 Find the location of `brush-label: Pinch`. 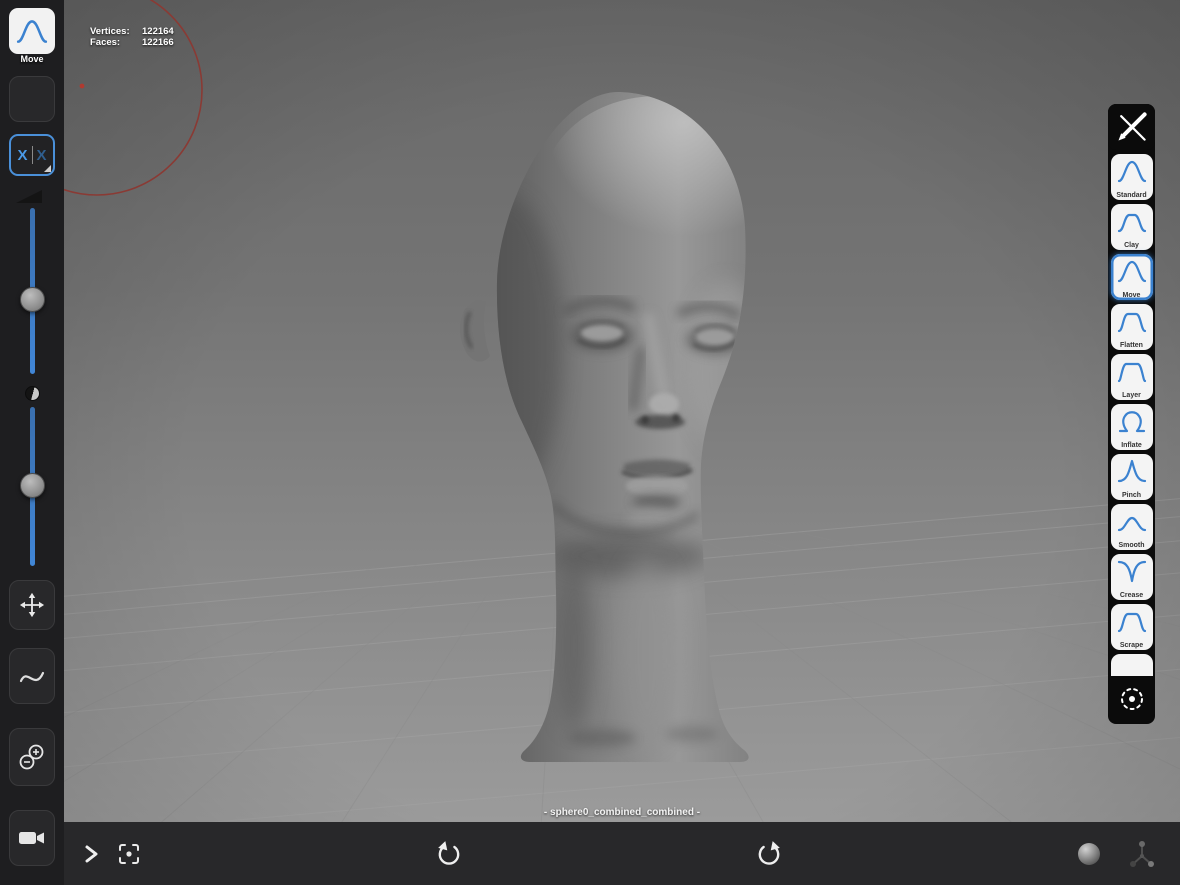

brush-label: Pinch is located at coordinates (1131, 495).